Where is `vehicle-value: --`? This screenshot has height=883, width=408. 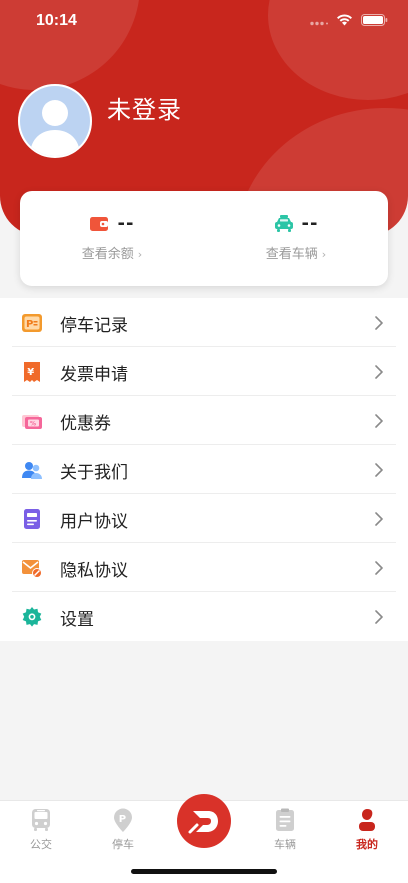
vehicle-value: -- is located at coordinates (310, 223).